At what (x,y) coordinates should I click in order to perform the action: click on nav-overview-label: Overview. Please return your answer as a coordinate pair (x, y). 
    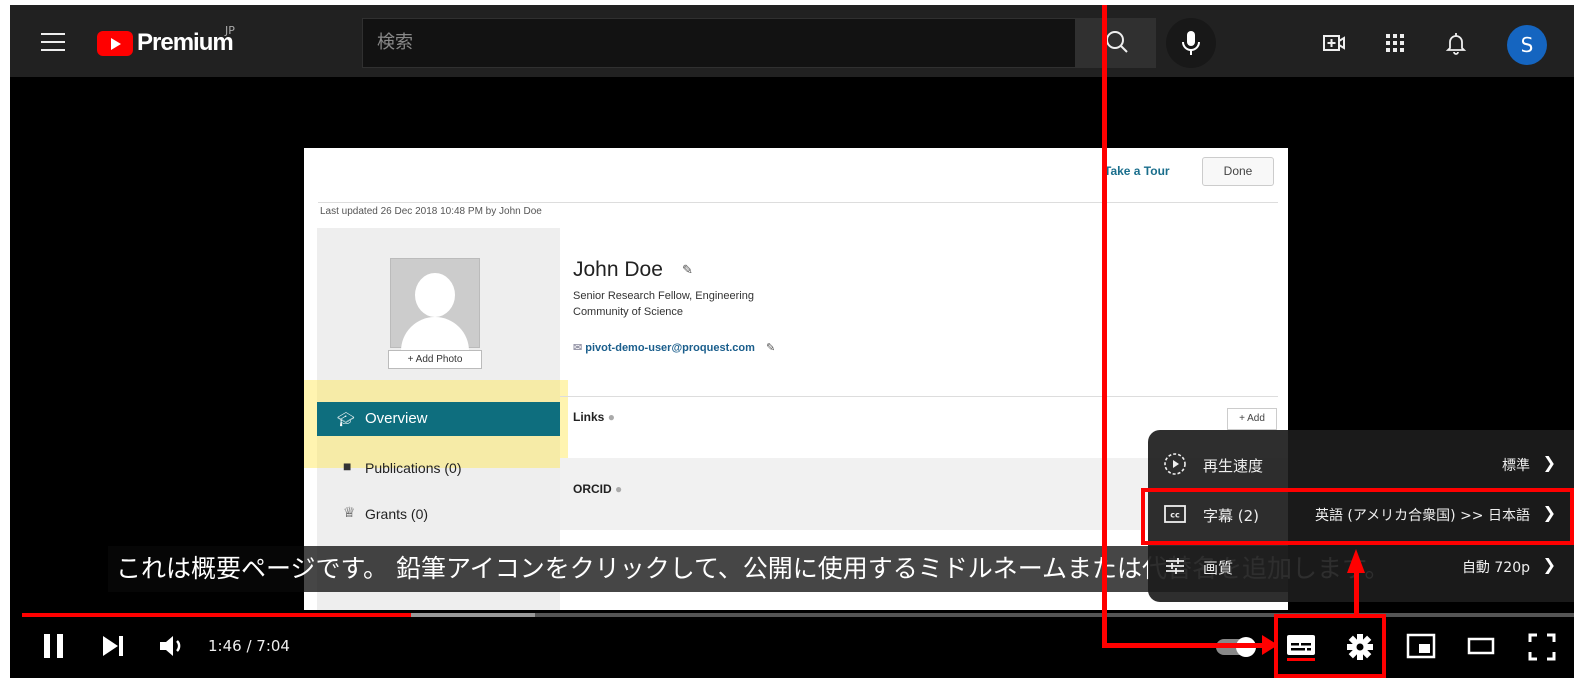
    Looking at the image, I should click on (396, 418).